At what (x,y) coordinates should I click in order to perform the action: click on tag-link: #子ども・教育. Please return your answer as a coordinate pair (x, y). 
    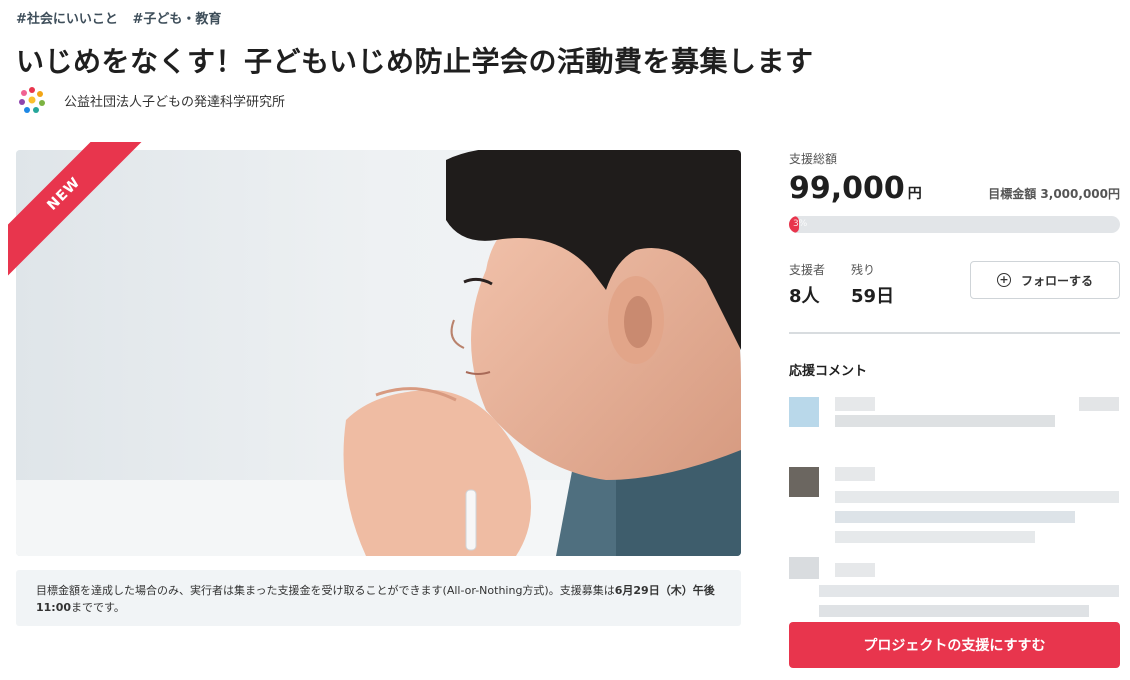
    Looking at the image, I should click on (176, 19).